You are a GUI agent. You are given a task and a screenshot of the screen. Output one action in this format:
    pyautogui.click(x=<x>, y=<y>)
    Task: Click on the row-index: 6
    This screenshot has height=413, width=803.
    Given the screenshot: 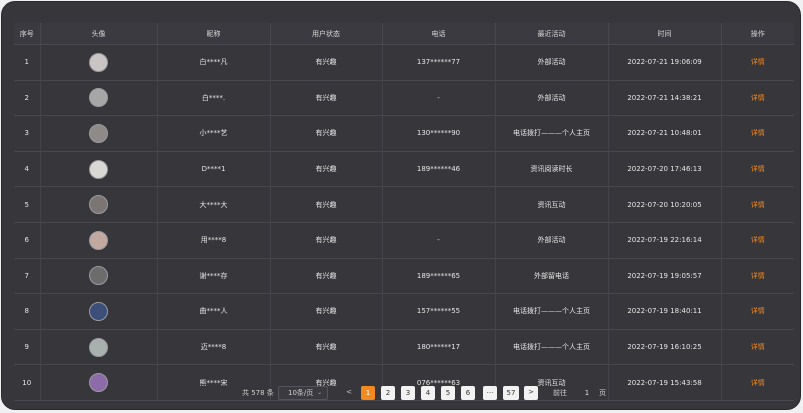 What is the action you would take?
    pyautogui.click(x=27, y=240)
    